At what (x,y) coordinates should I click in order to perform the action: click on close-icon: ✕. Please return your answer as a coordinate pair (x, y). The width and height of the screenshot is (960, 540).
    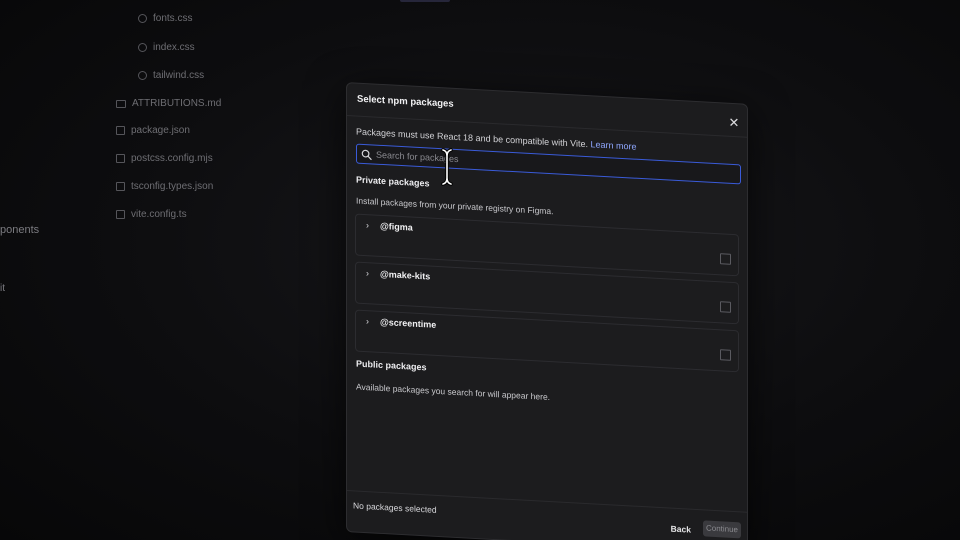
    Looking at the image, I should click on (734, 122).